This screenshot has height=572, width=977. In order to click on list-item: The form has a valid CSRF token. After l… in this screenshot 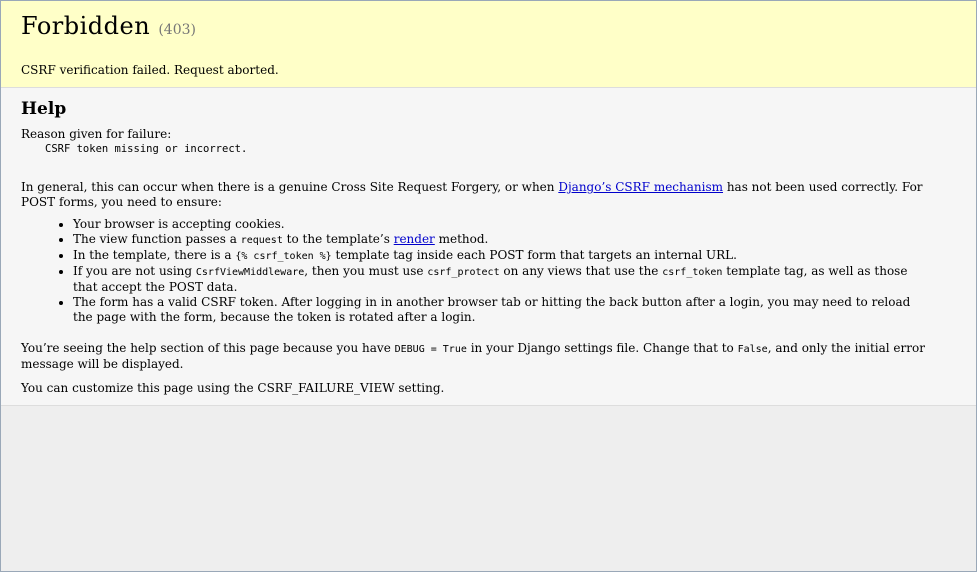, I will do `click(514, 310)`.